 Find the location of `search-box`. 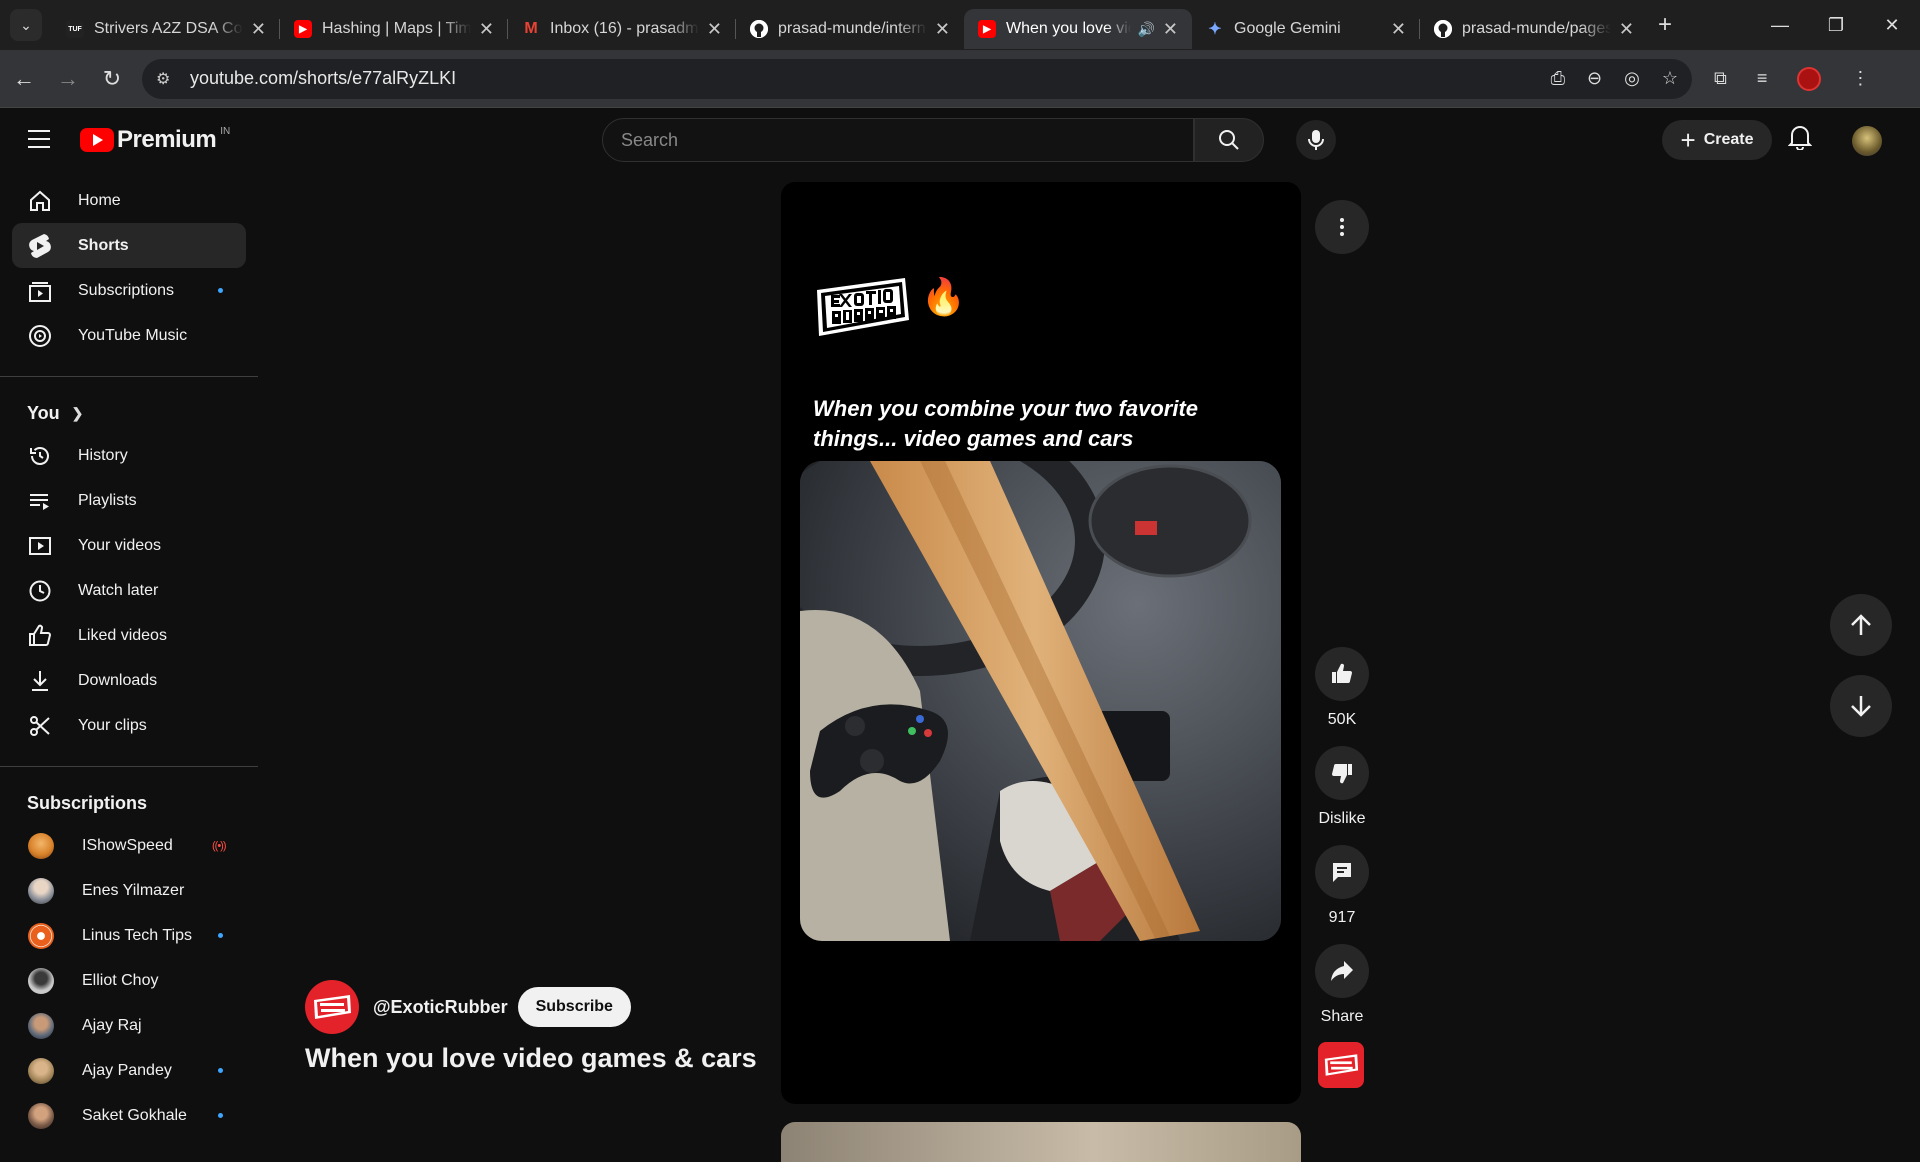

search-box is located at coordinates (898, 140).